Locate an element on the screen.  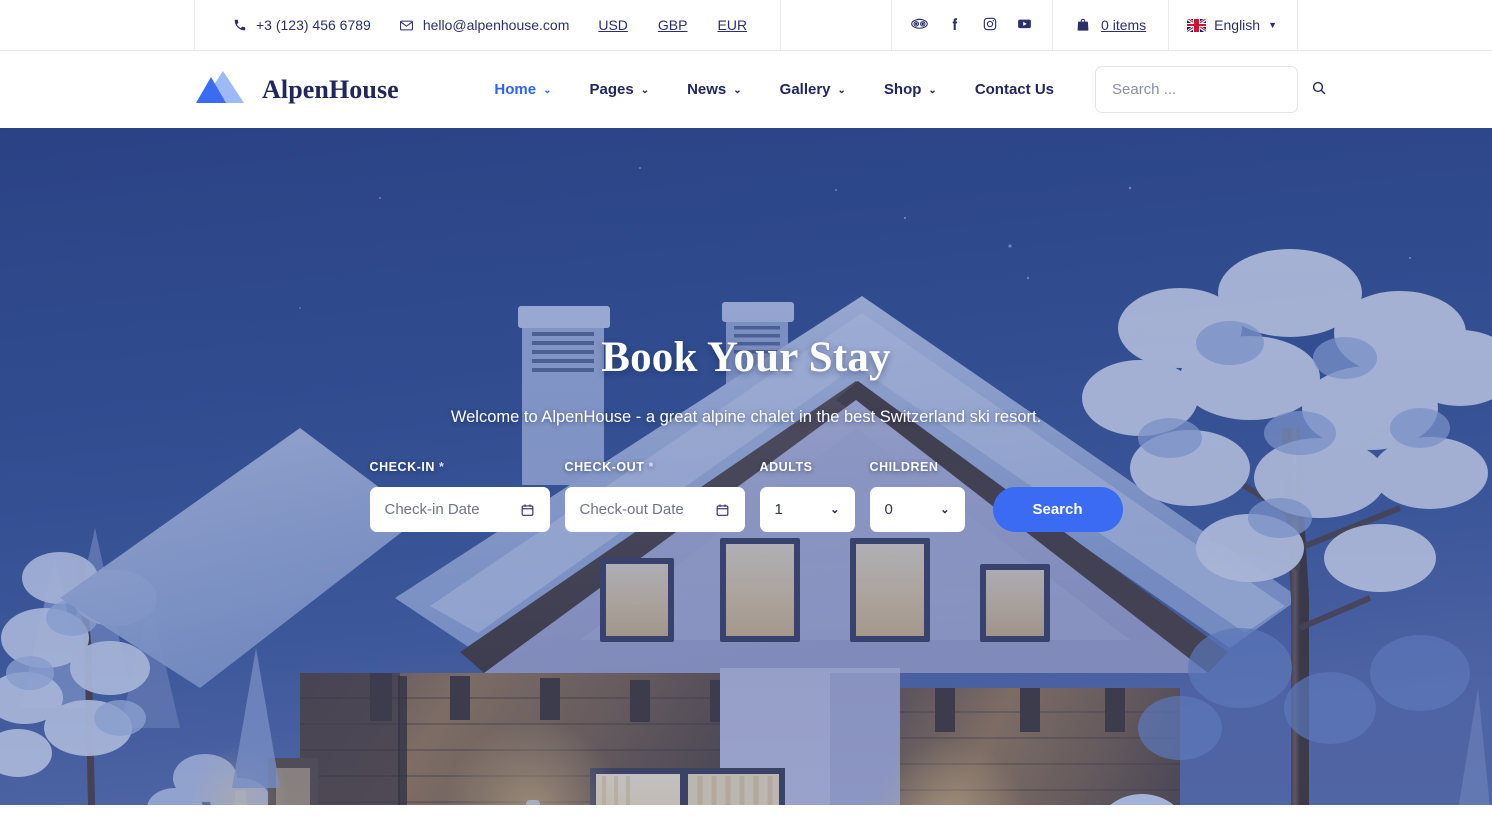
phone-icon is located at coordinates (240, 25).